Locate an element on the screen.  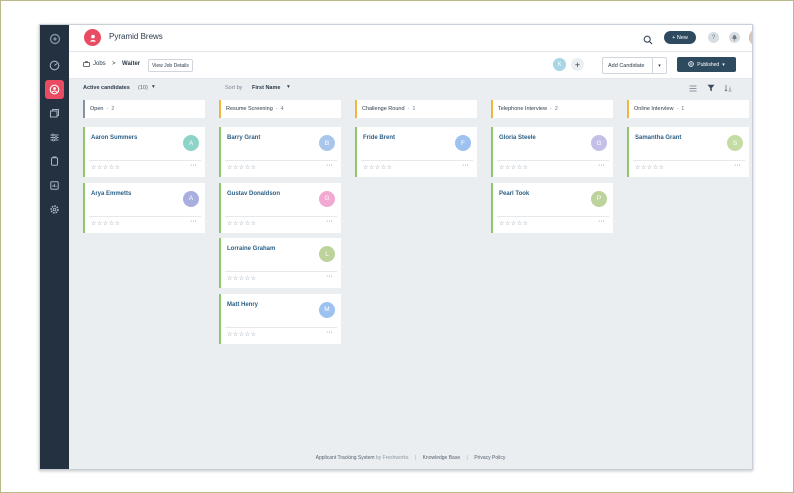
freshteam-logo-icon is located at coordinates (54, 38).